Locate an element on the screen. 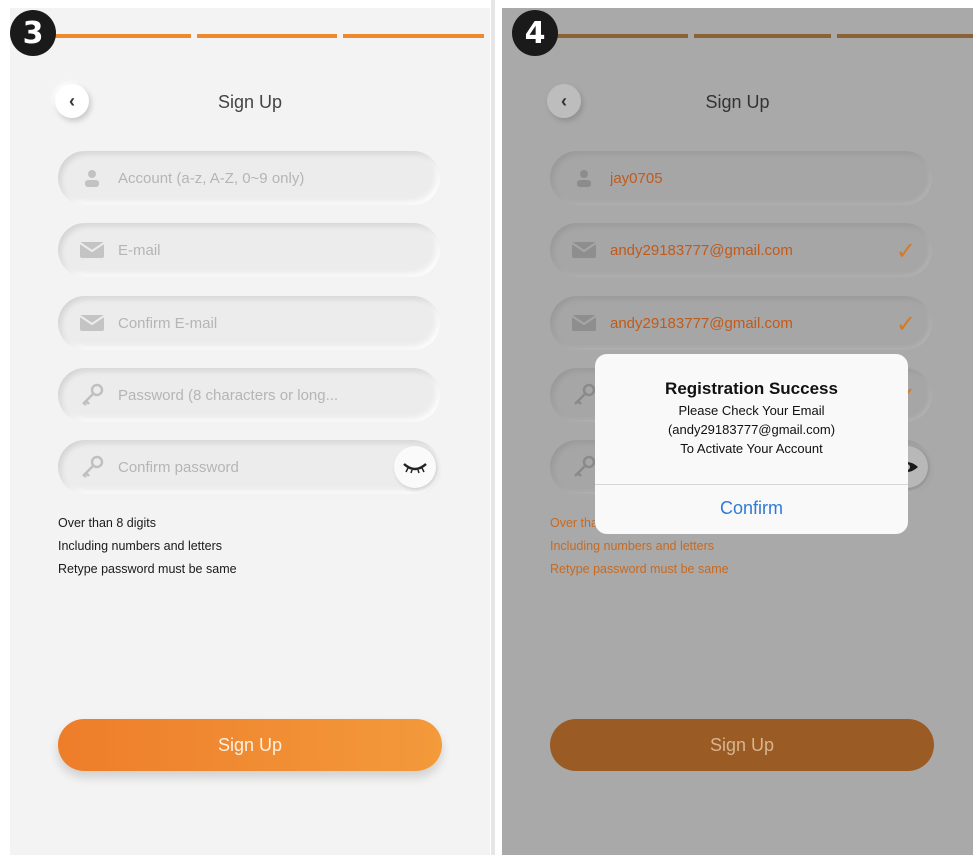 This screenshot has height=855, width=973. account-field: jay0705 is located at coordinates (741, 178).